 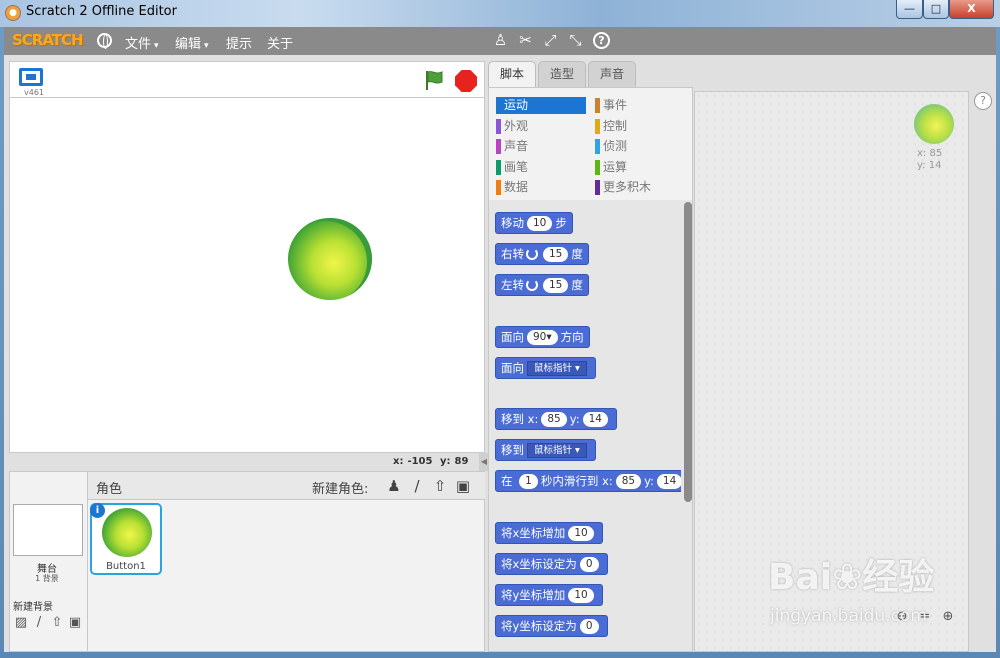 I want to click on menu-edit-label: 编辑, so click(x=188, y=44).